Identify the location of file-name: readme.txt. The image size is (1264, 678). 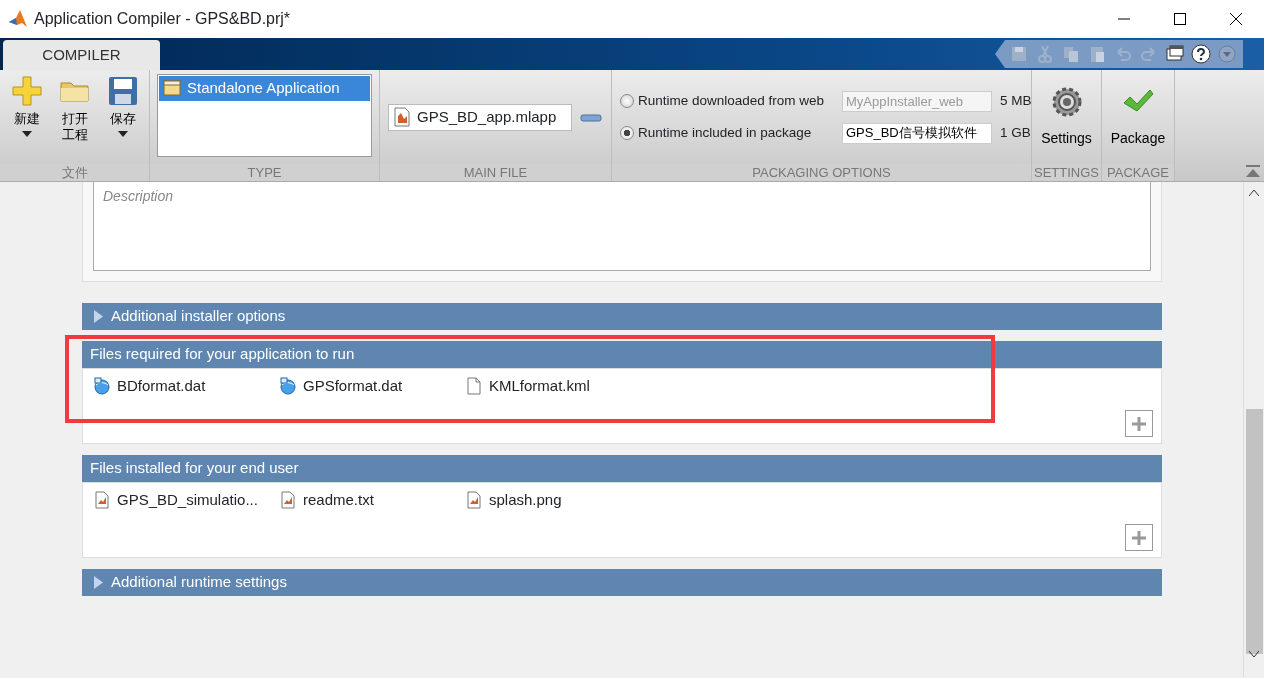
(338, 500).